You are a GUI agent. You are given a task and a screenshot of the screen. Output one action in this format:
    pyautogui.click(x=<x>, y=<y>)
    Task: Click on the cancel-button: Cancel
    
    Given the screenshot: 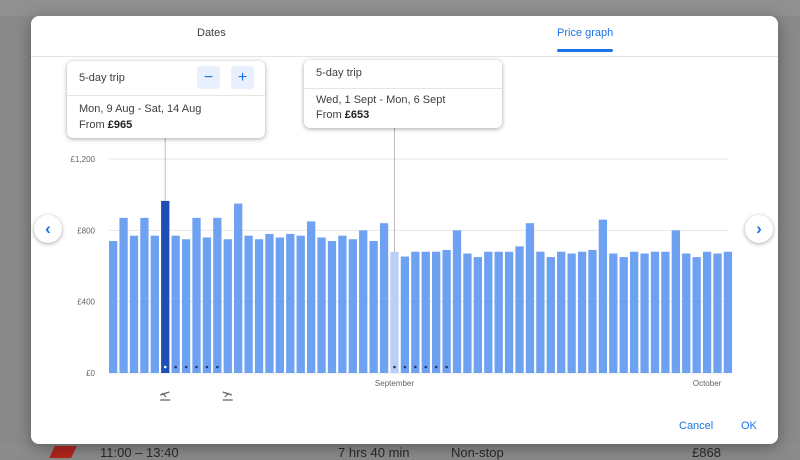 What is the action you would take?
    pyautogui.click(x=696, y=426)
    